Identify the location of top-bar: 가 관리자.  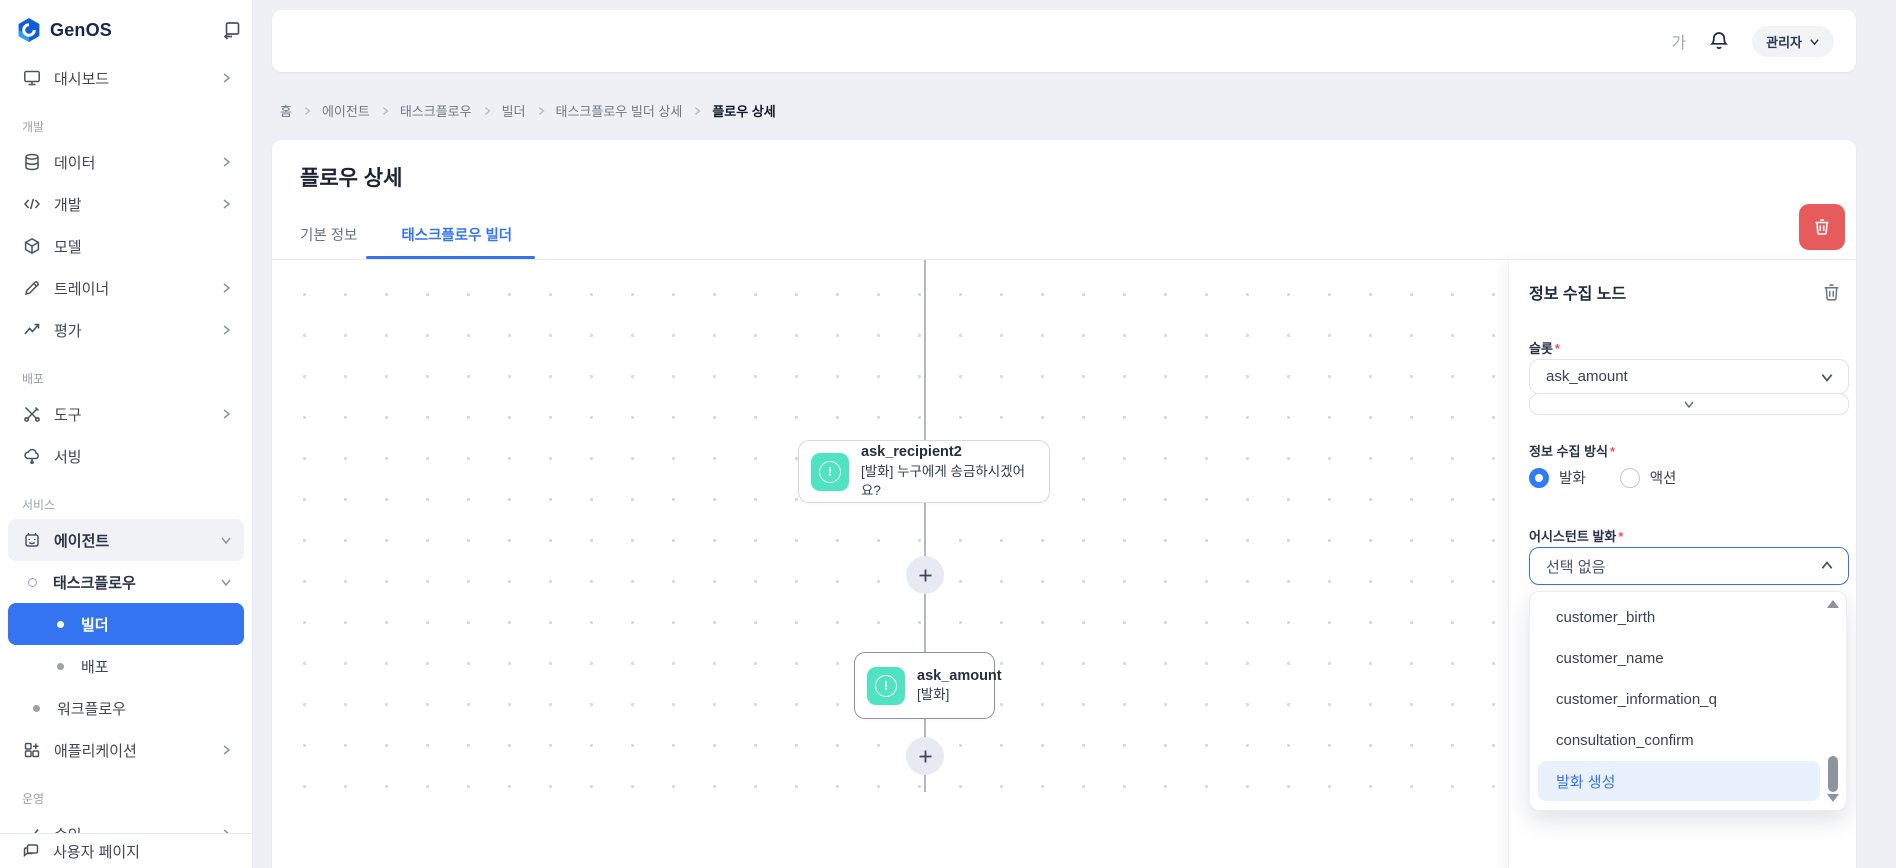
(1064, 41).